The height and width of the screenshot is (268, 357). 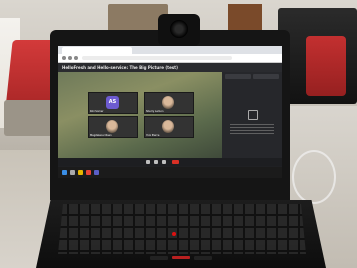 I want to click on participant-name: Yoni Pierce, so click(x=153, y=135).